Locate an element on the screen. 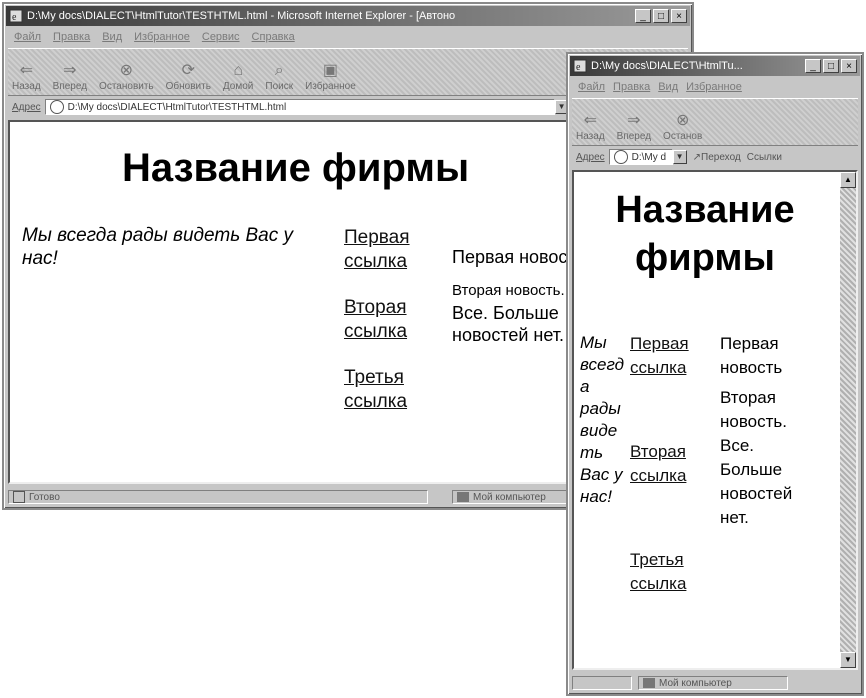 The width and height of the screenshot is (866, 698). news-first: Первая новость is located at coordinates (751, 355).